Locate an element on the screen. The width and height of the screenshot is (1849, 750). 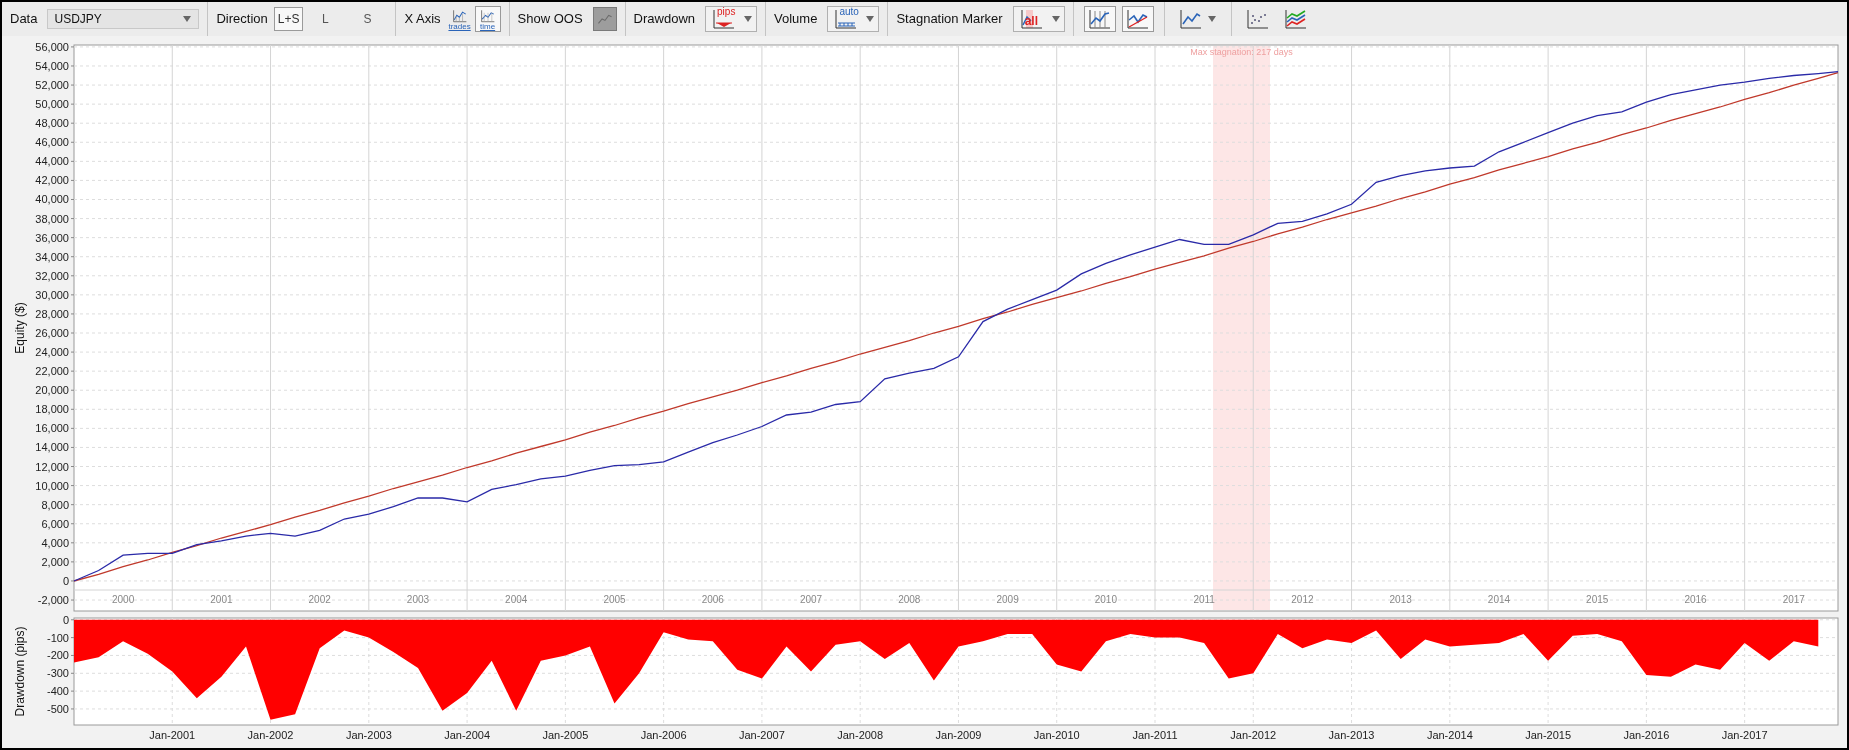
axis-tick-label: -100 is located at coordinates (57, 637).